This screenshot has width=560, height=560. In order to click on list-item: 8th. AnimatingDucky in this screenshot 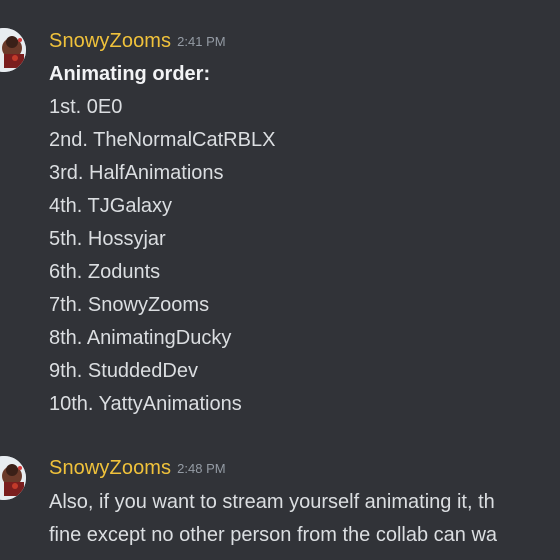, I will do `click(140, 338)`.